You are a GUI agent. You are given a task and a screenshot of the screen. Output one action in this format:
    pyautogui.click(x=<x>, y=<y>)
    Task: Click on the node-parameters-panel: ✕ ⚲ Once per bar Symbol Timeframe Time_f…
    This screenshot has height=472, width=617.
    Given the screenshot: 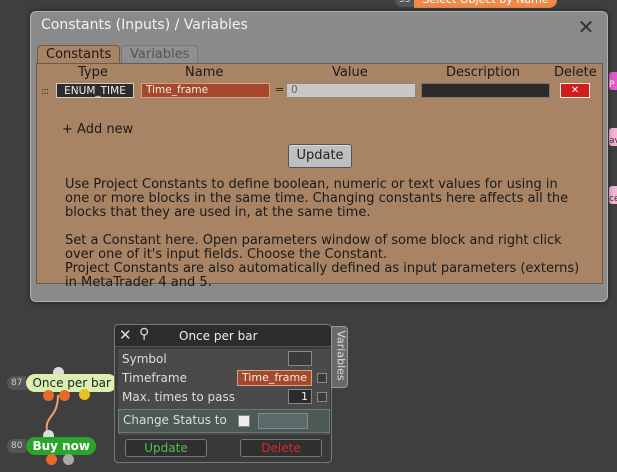 What is the action you would take?
    pyautogui.click(x=223, y=393)
    